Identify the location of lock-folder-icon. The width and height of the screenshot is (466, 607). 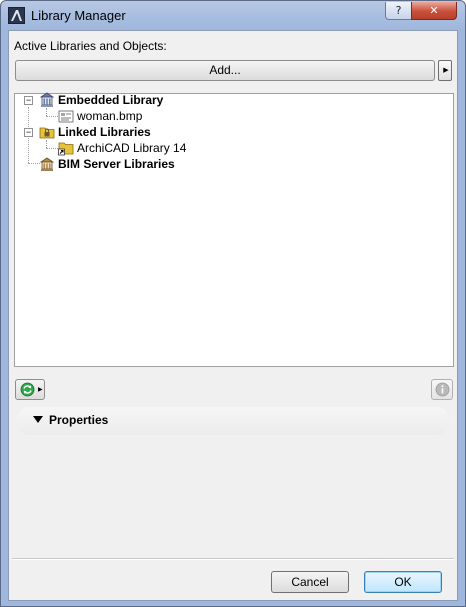
(47, 132).